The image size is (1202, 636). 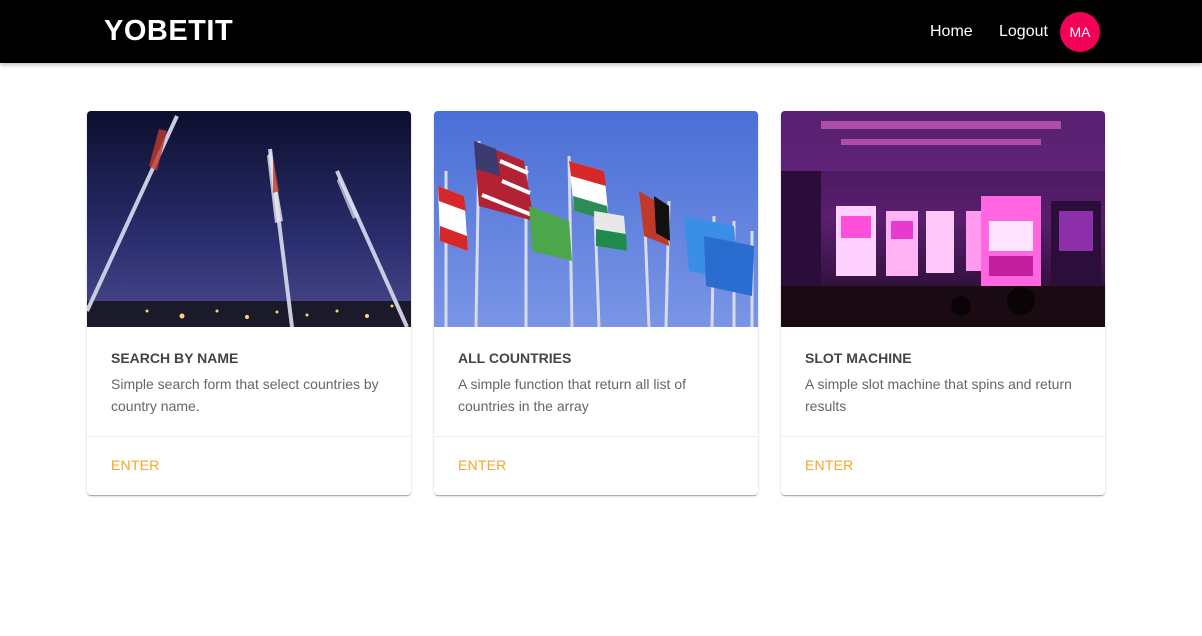 What do you see at coordinates (943, 219) in the screenshot?
I see `casino-slot-machines-image` at bounding box center [943, 219].